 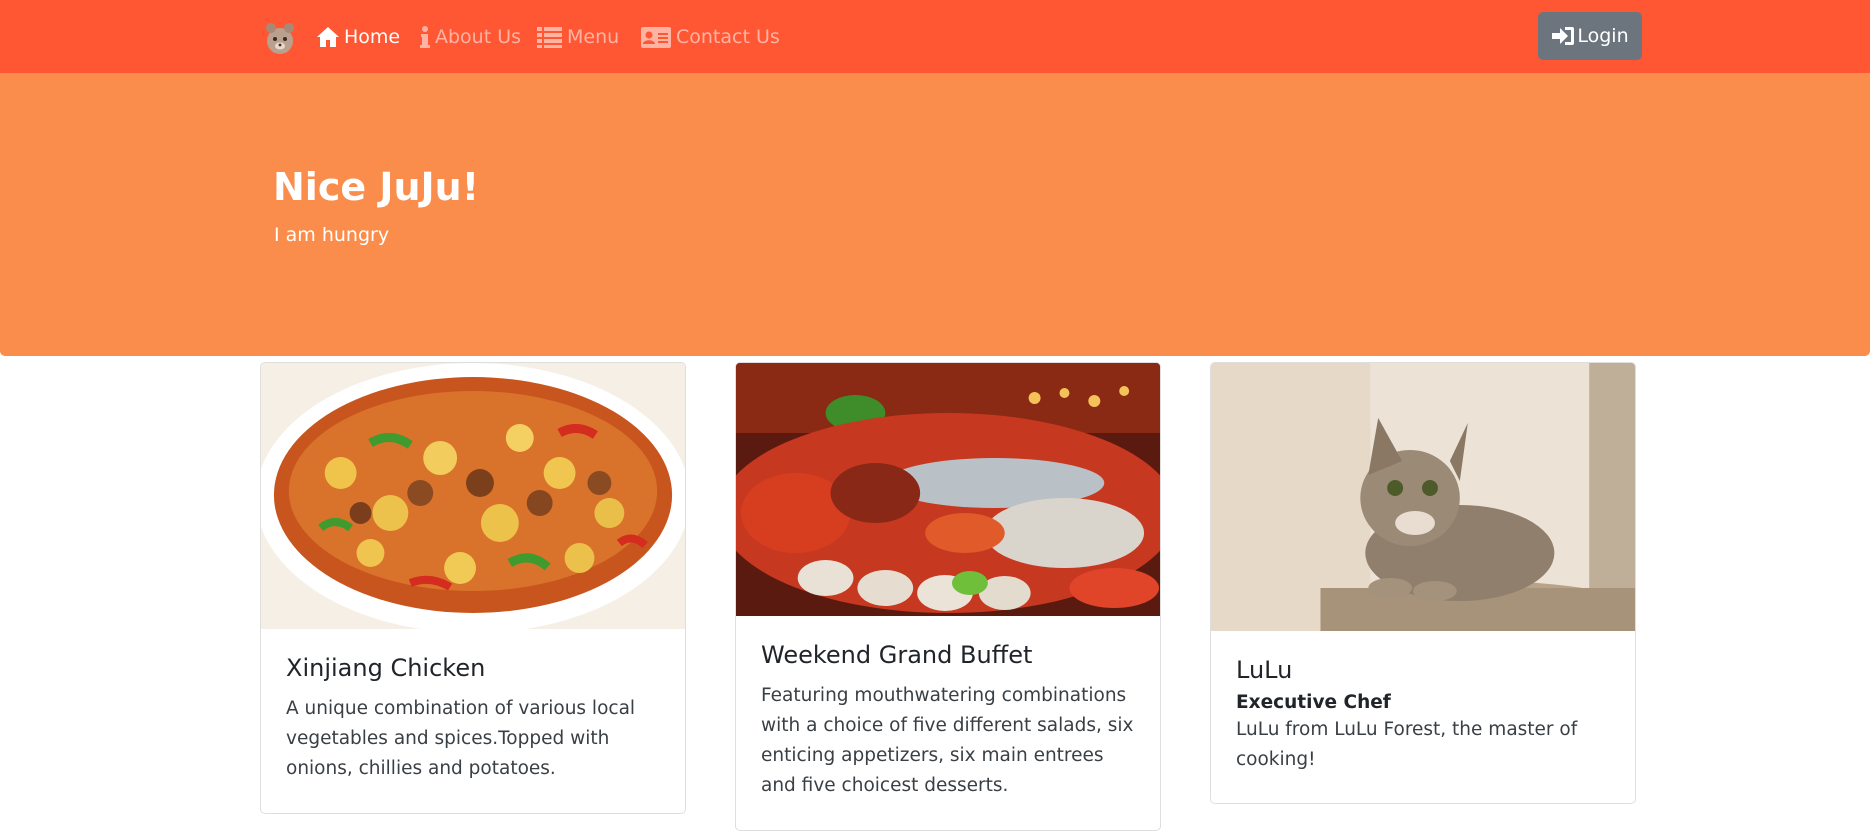 I want to click on nav-contact-us: Contact Us, so click(x=710, y=37).